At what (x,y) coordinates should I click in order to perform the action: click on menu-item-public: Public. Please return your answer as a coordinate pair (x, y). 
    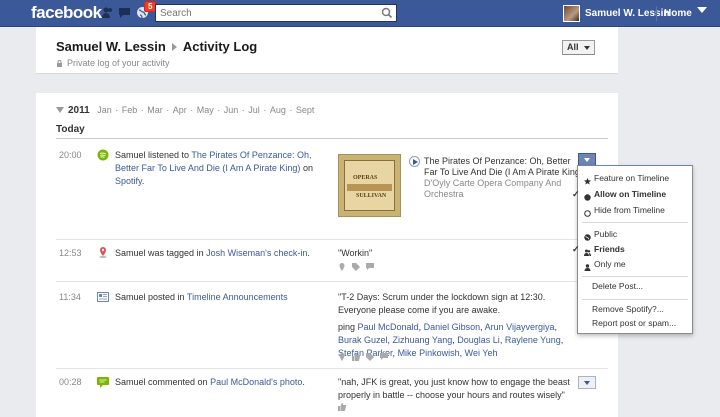
    Looking at the image, I should click on (635, 234).